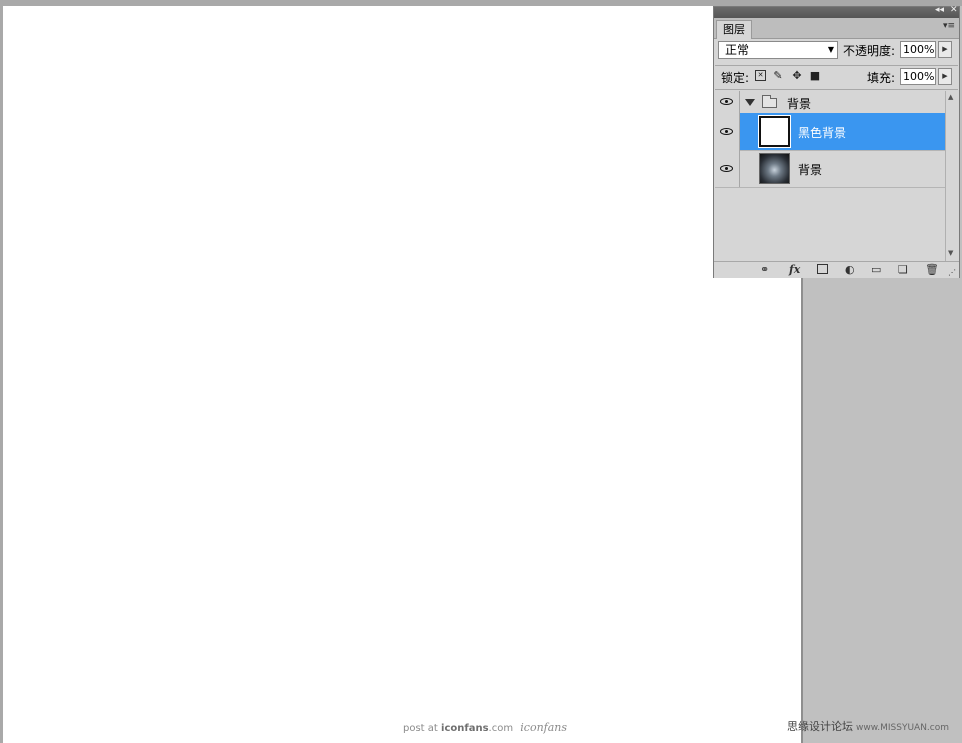 The height and width of the screenshot is (743, 962). What do you see at coordinates (760, 75) in the screenshot?
I see `lock-transparent-icon: ✕` at bounding box center [760, 75].